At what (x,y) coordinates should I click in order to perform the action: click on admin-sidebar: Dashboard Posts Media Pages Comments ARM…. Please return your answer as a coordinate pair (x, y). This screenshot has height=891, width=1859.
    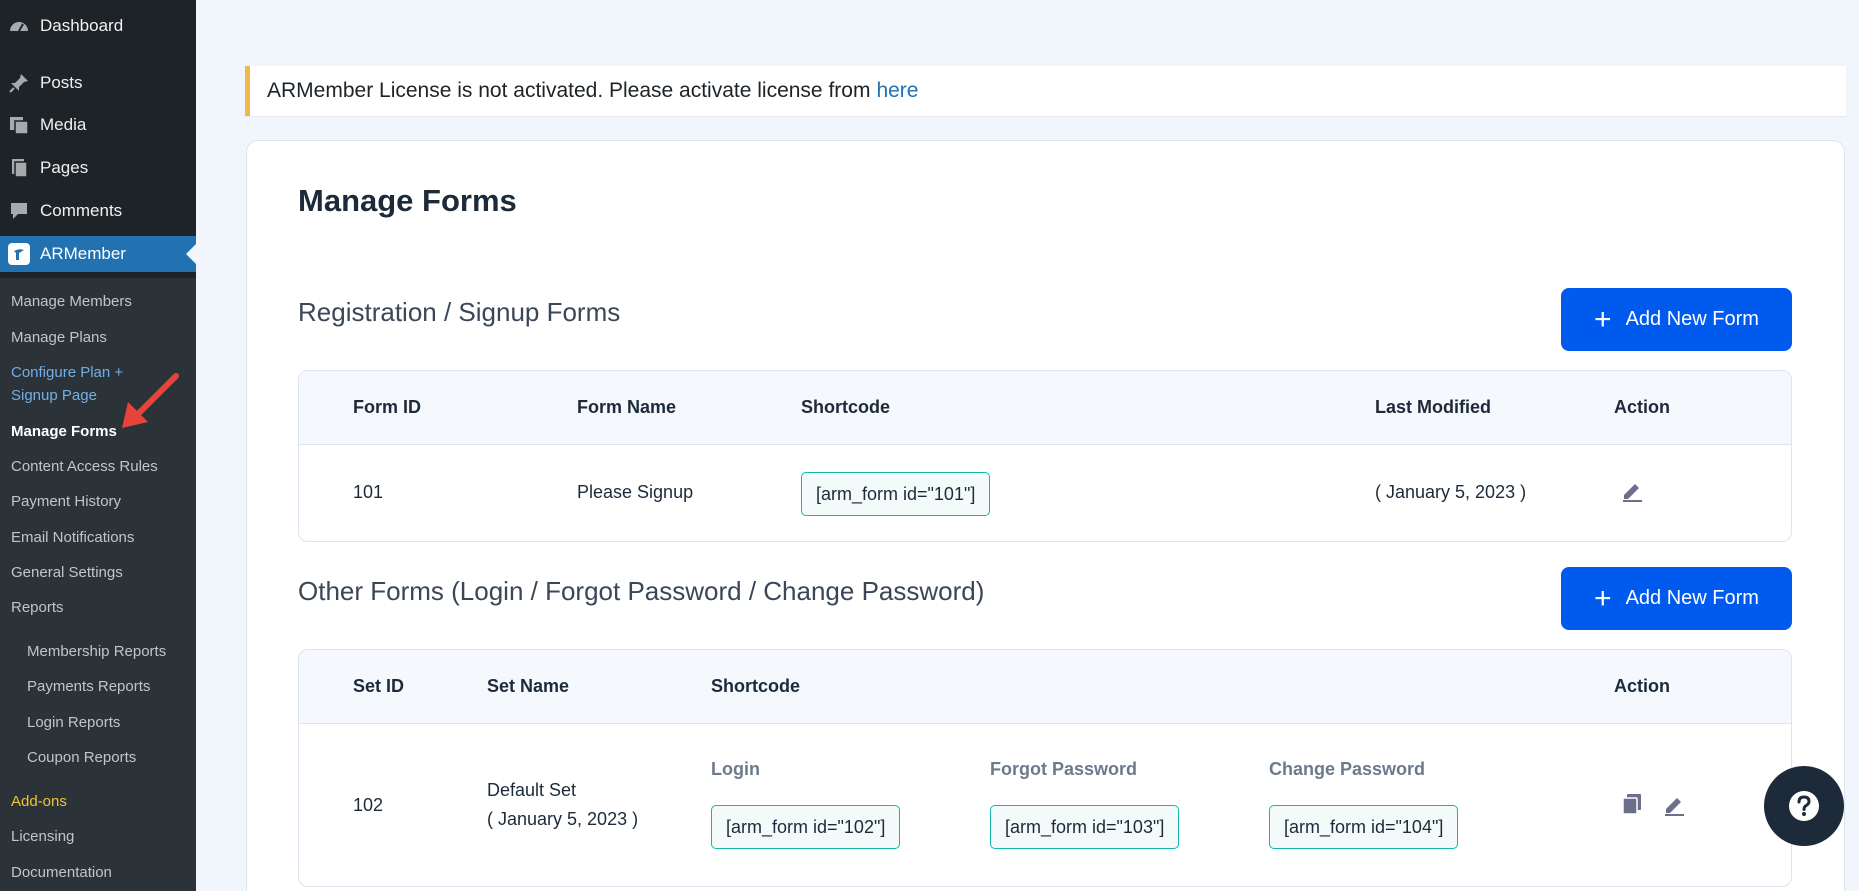
    Looking at the image, I should click on (98, 445).